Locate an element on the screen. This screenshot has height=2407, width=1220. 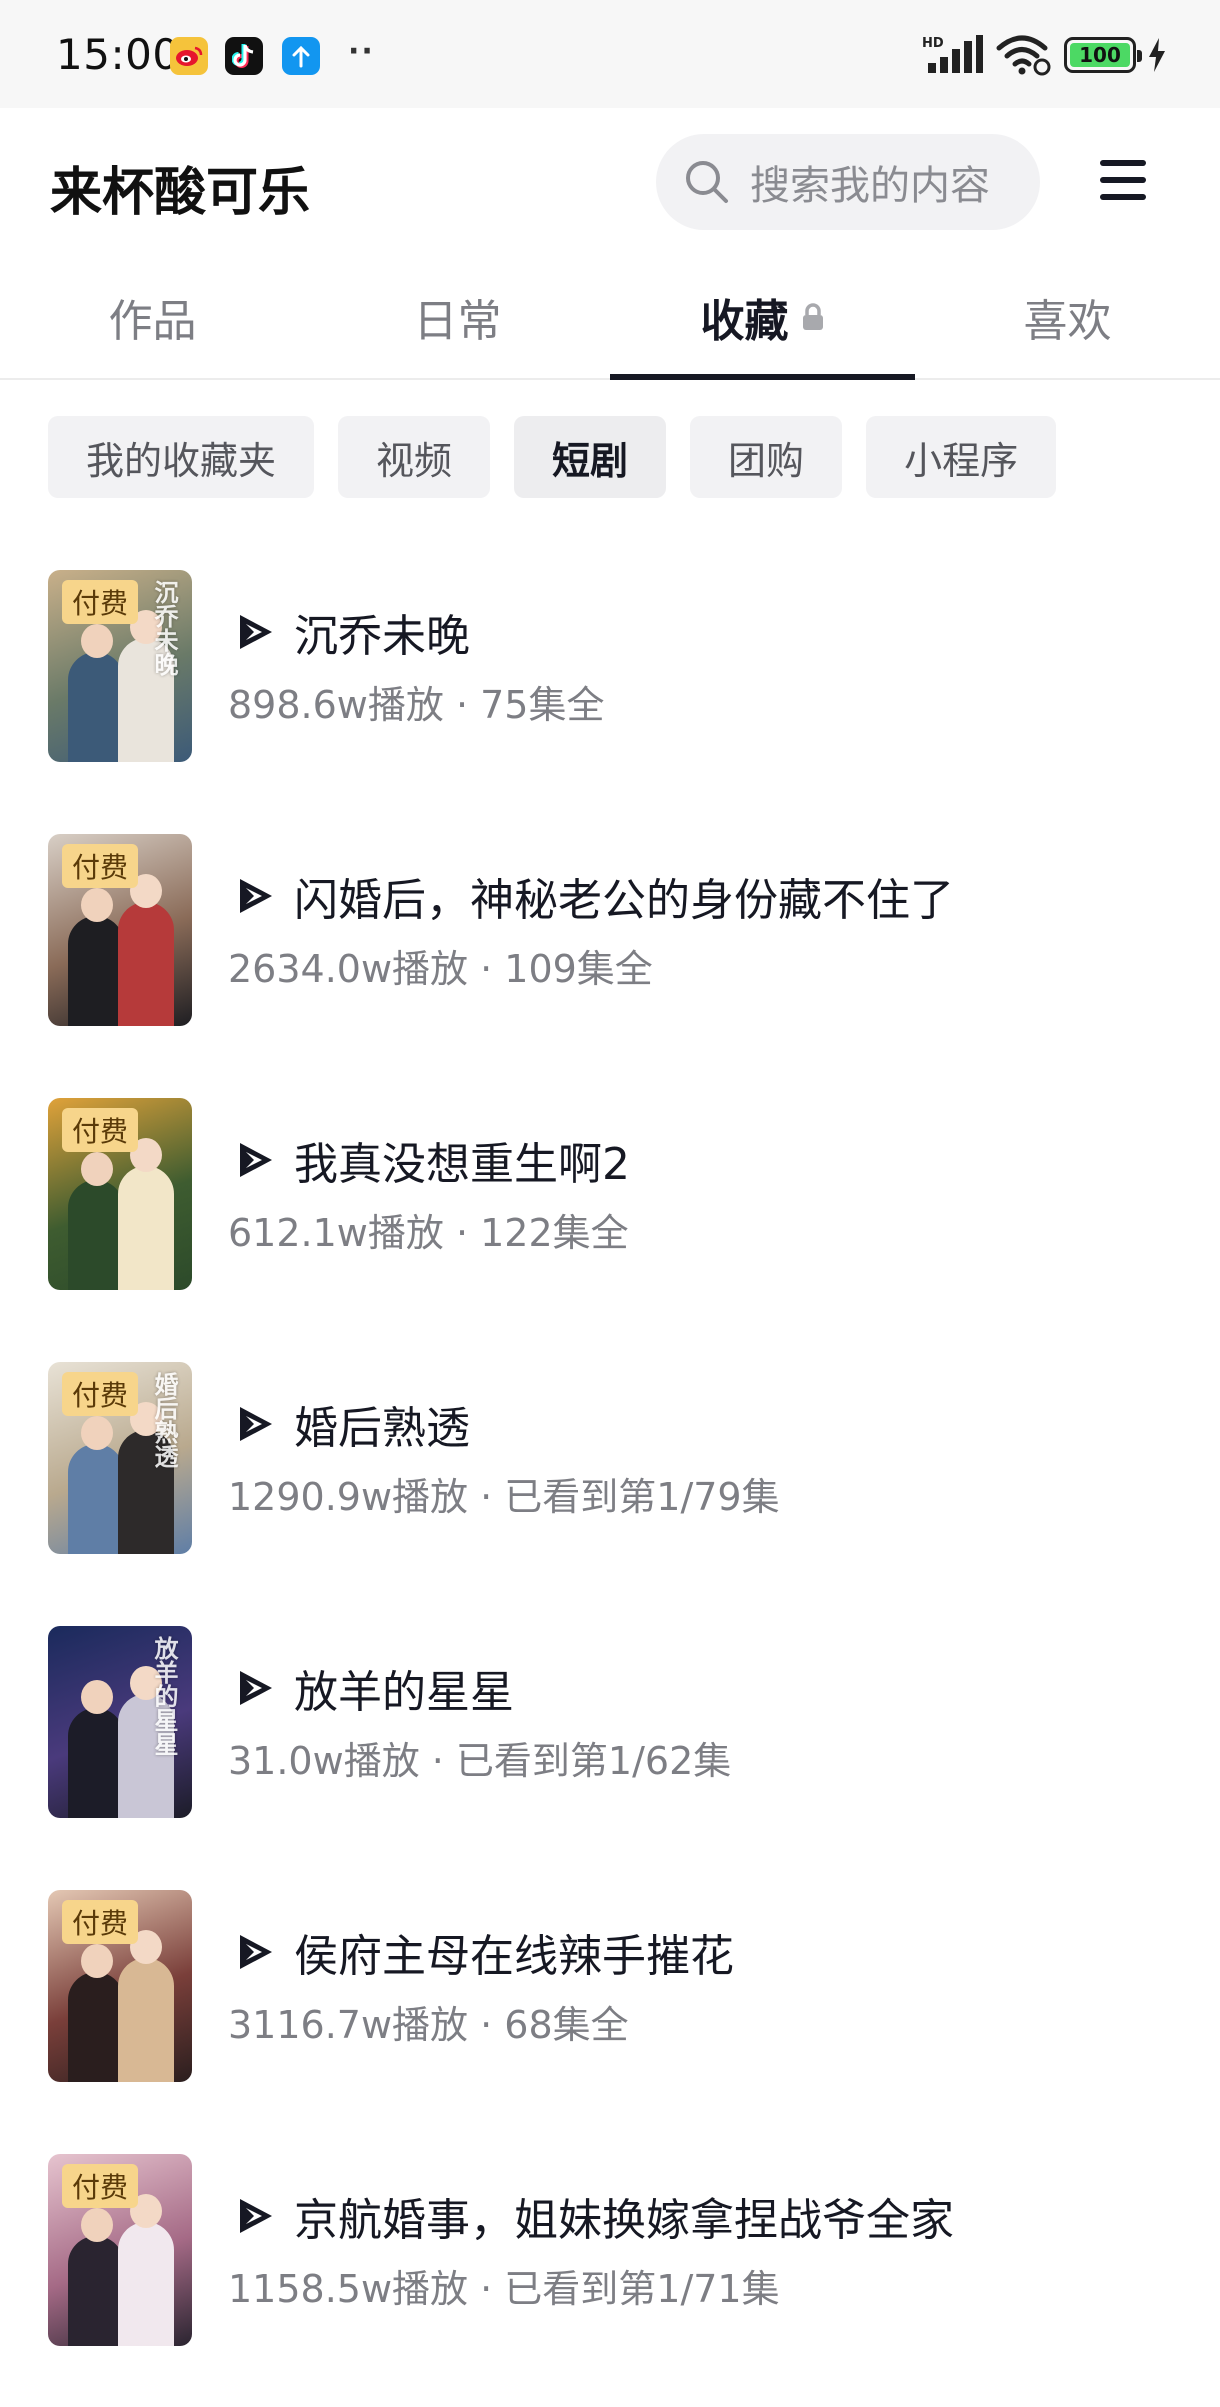
chip-mini-programs: 小程序 is located at coordinates (961, 457).